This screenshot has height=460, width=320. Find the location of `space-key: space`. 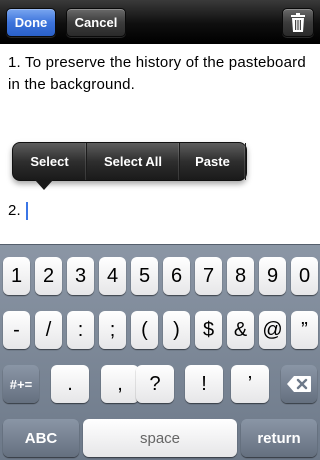

space-key: space is located at coordinates (160, 438).